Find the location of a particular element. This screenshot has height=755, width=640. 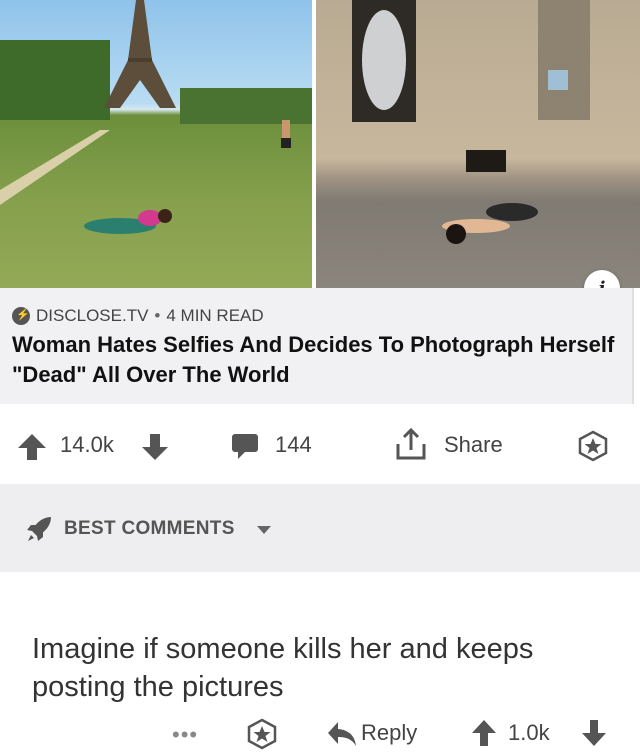

sort-label: BEST COMMENTS is located at coordinates (149, 529).